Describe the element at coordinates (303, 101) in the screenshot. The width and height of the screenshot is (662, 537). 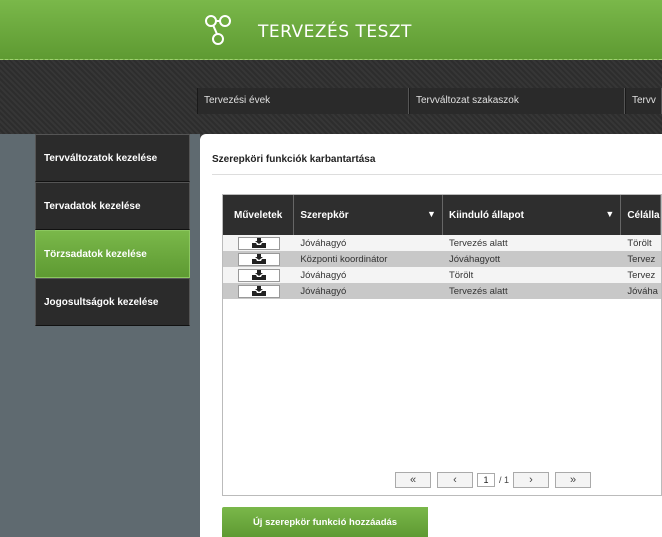
I see `topnav-item-tervezesi-evek: Tervezési évek` at that location.